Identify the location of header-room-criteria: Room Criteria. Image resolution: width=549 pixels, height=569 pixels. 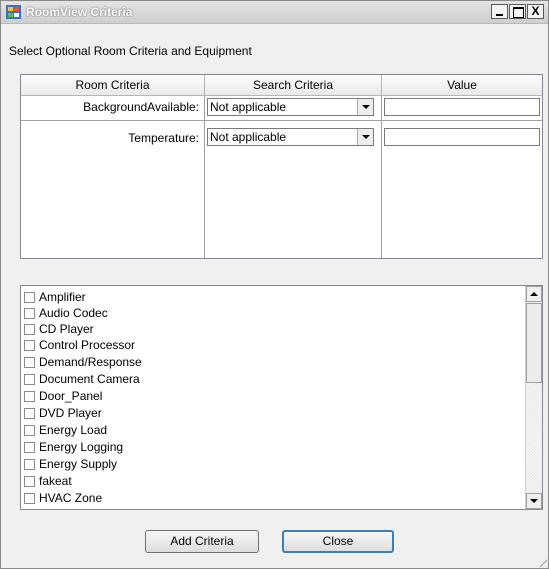
(113, 85).